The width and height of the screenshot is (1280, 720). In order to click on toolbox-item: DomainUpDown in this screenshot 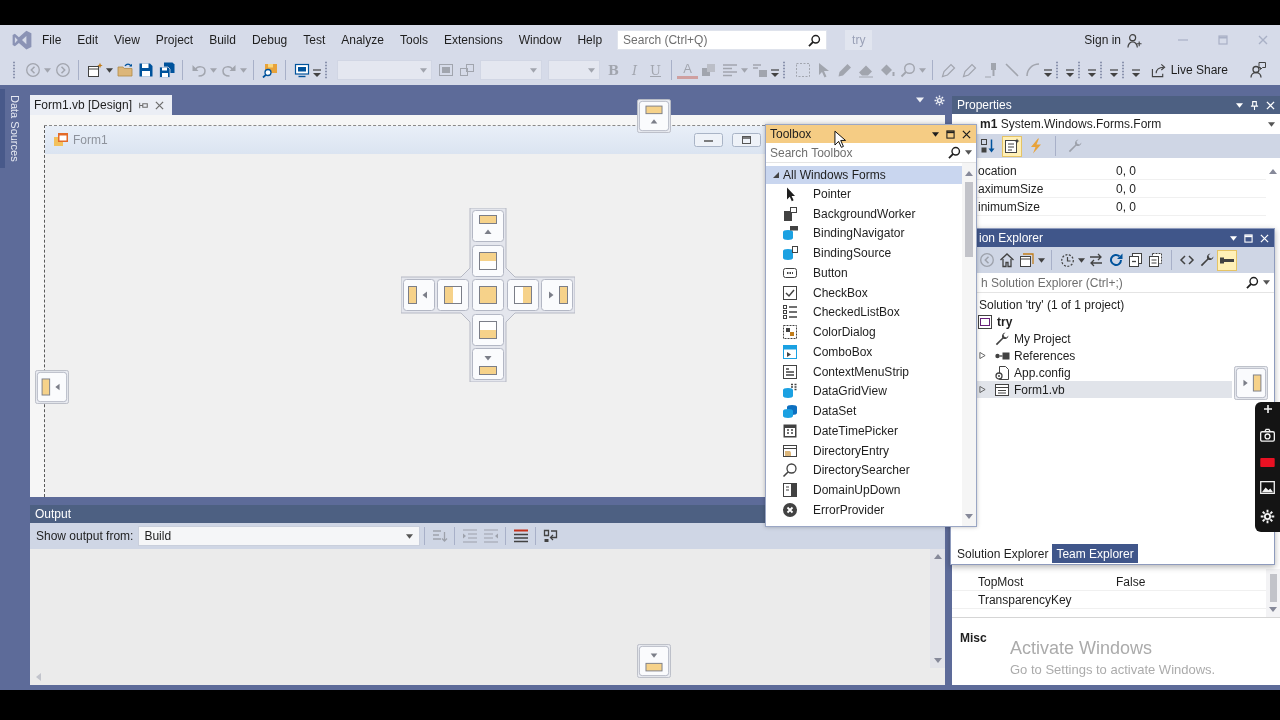, I will do `click(864, 490)`.